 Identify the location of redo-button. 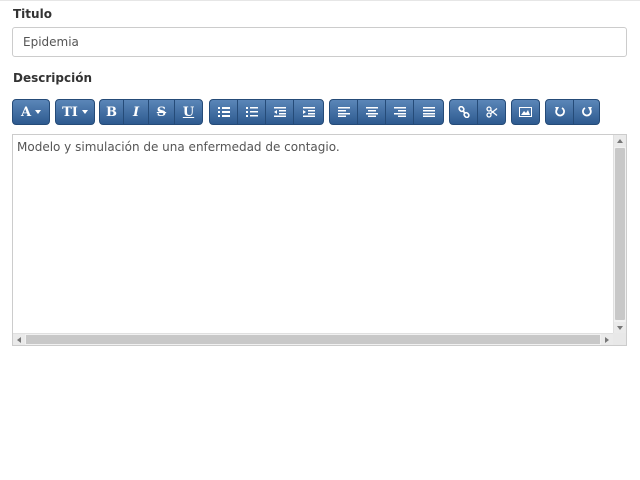
(586, 112).